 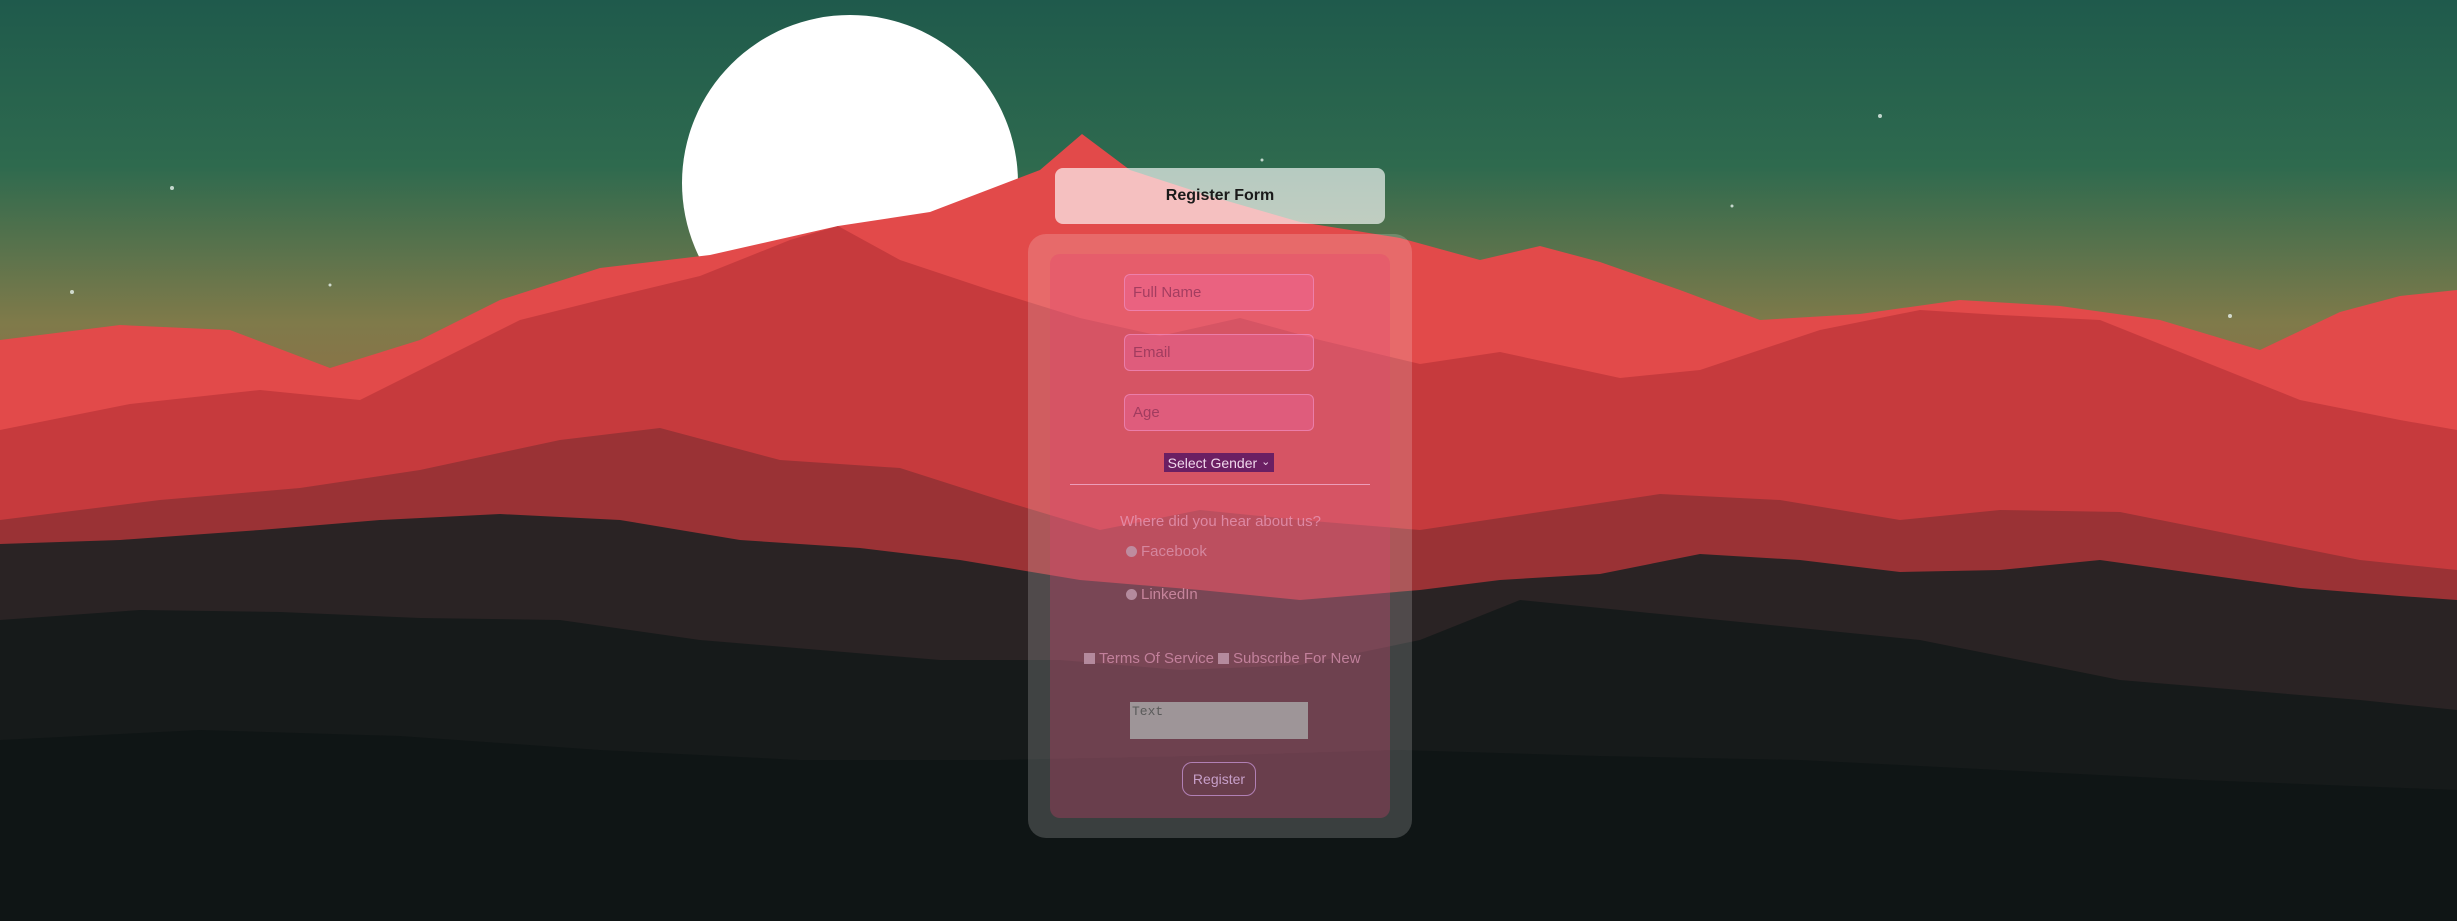 I want to click on page-title: Register Form, so click(x=1220, y=195).